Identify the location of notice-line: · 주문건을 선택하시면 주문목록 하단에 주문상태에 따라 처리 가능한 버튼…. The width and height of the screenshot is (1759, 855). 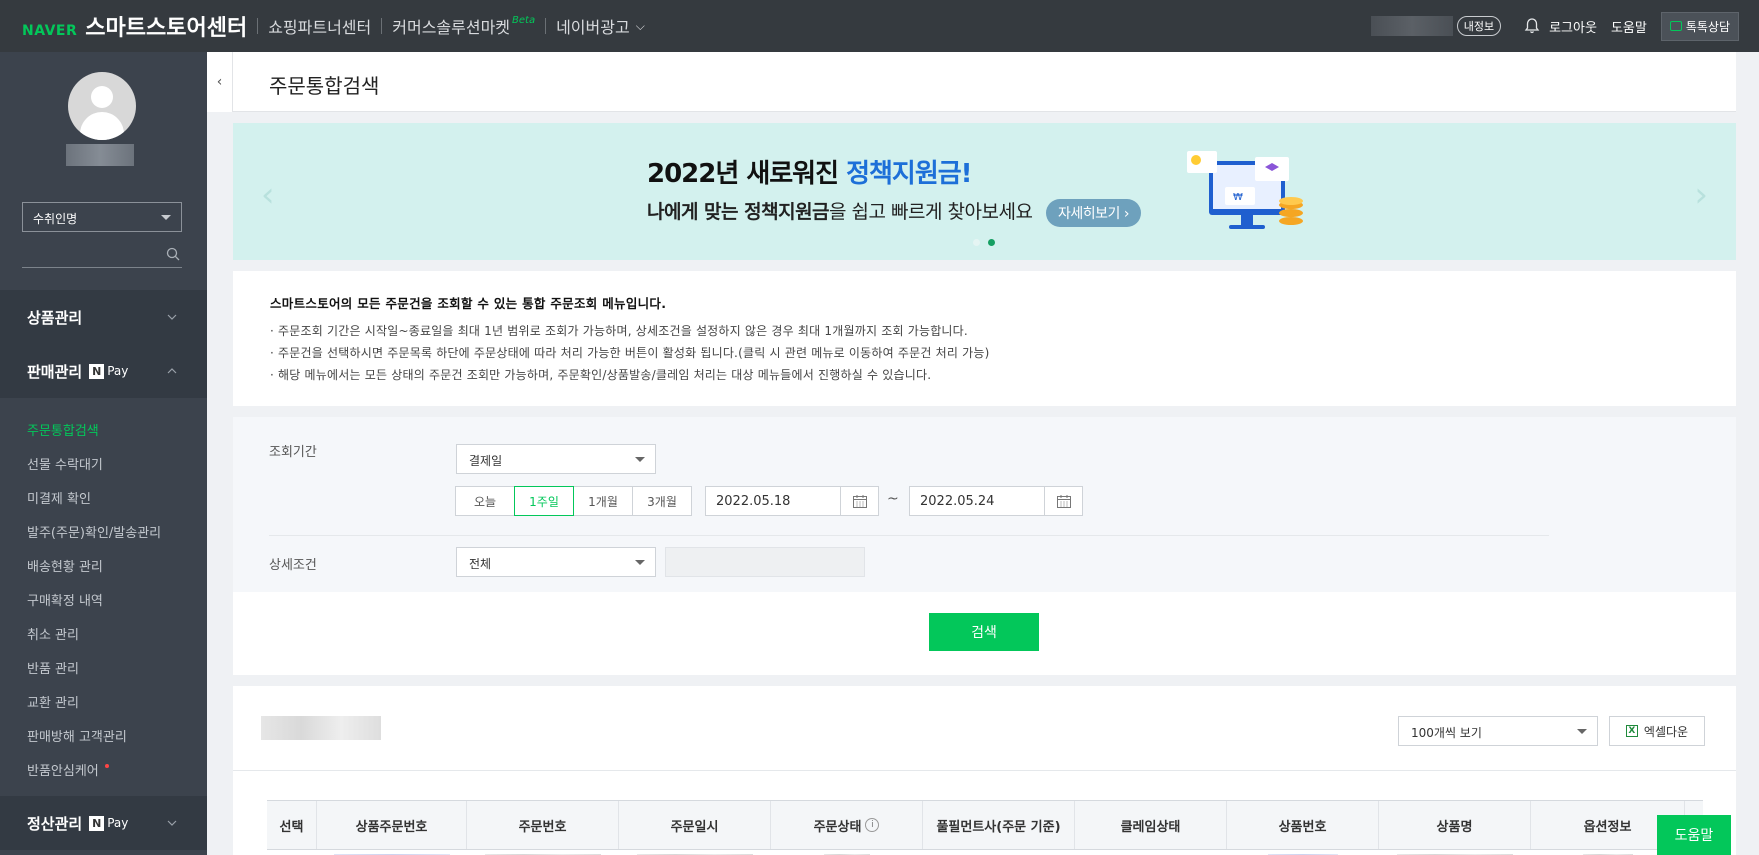
(630, 353).